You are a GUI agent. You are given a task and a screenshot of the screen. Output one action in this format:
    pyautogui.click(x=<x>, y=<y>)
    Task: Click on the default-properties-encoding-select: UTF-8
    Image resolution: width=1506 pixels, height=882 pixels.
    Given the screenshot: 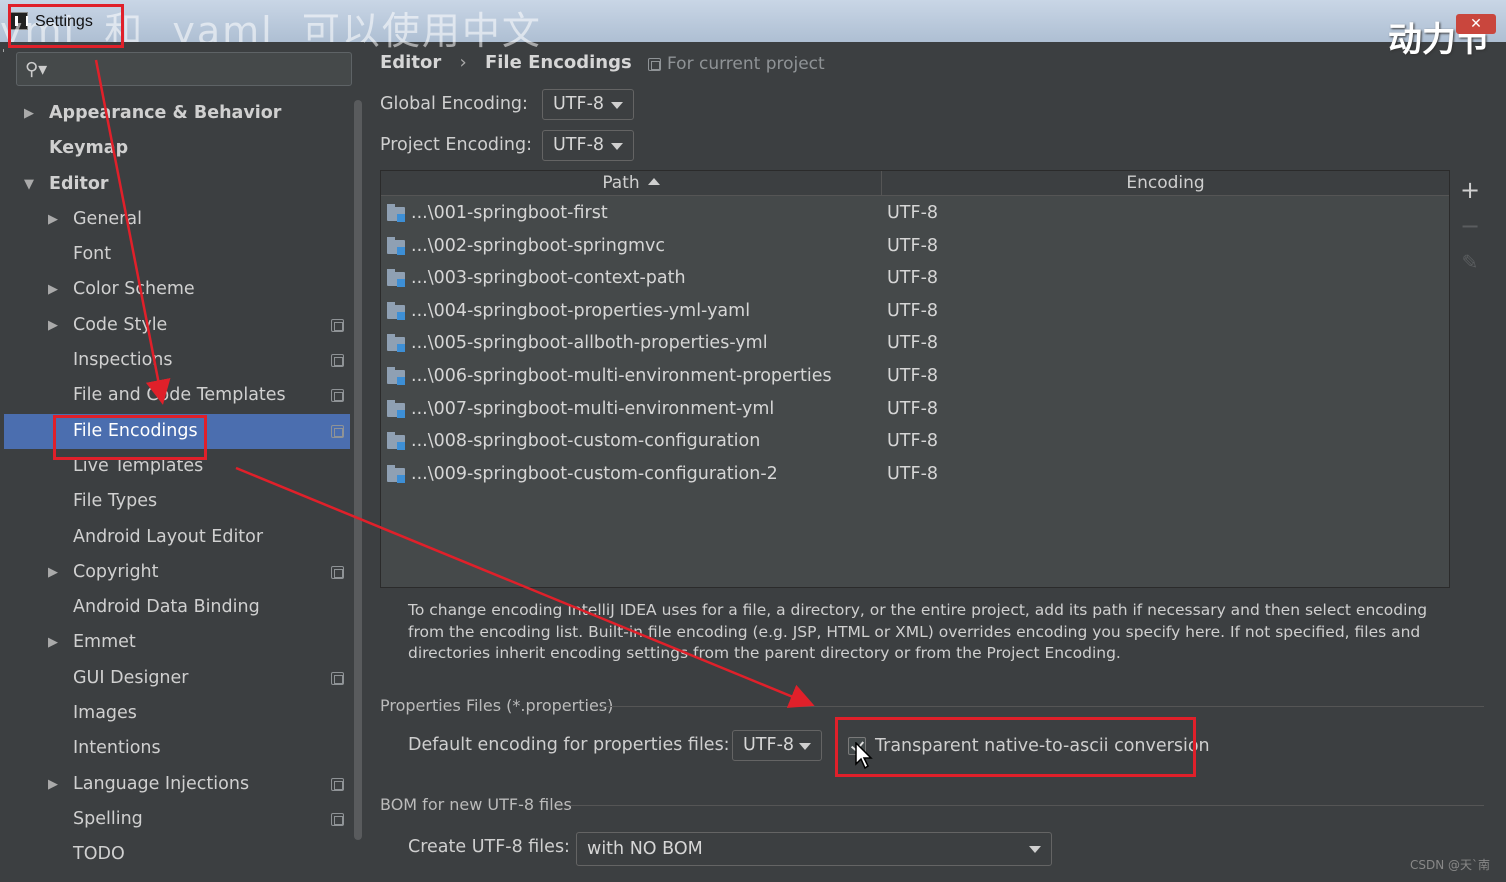 What is the action you would take?
    pyautogui.click(x=777, y=745)
    